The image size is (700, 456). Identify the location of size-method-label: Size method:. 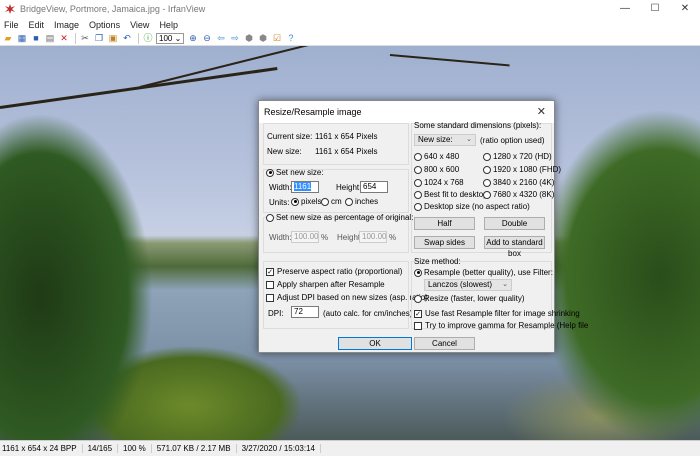
(437, 261).